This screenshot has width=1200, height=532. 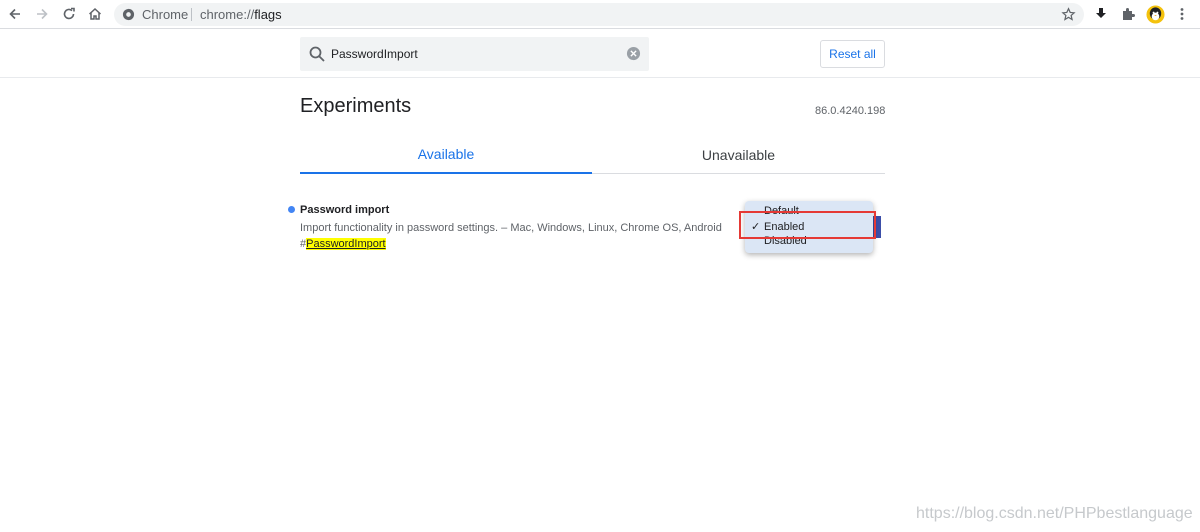 What do you see at coordinates (346, 244) in the screenshot?
I see `permalink-text: PasswordImport` at bounding box center [346, 244].